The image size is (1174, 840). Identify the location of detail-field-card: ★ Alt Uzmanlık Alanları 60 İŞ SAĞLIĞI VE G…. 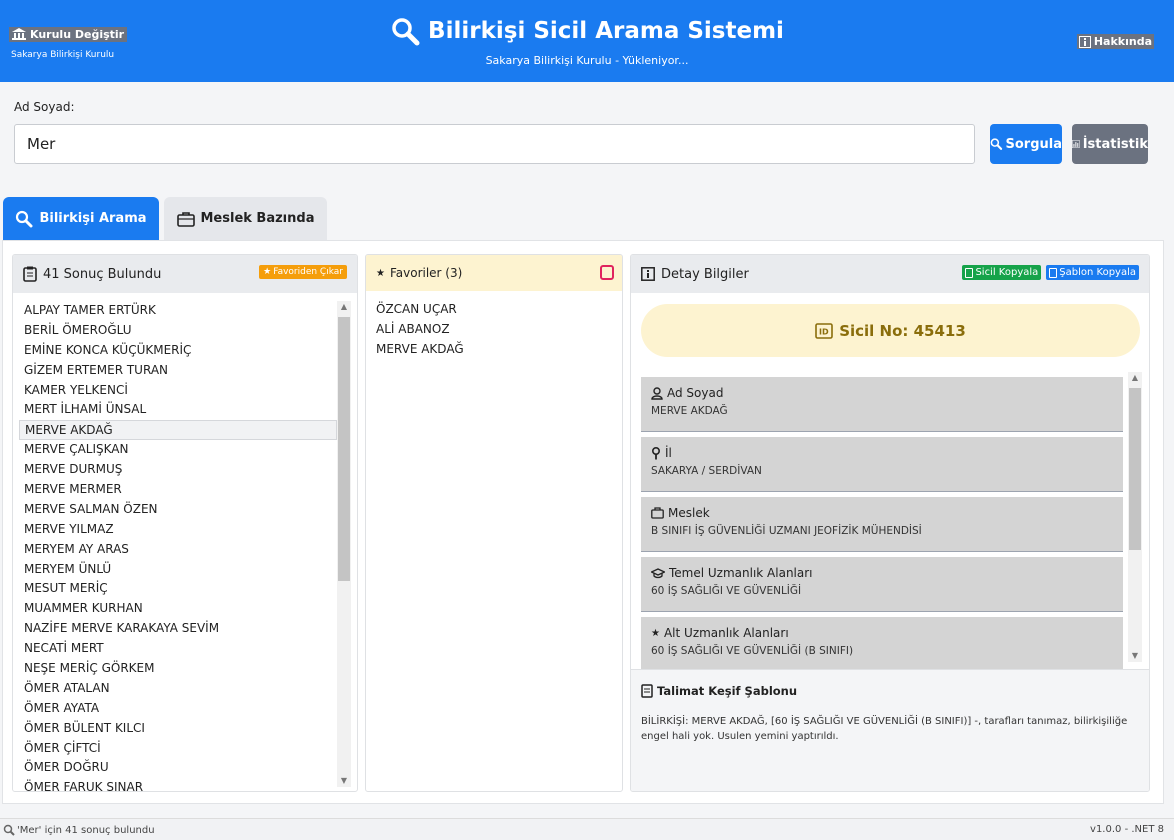
(882, 644).